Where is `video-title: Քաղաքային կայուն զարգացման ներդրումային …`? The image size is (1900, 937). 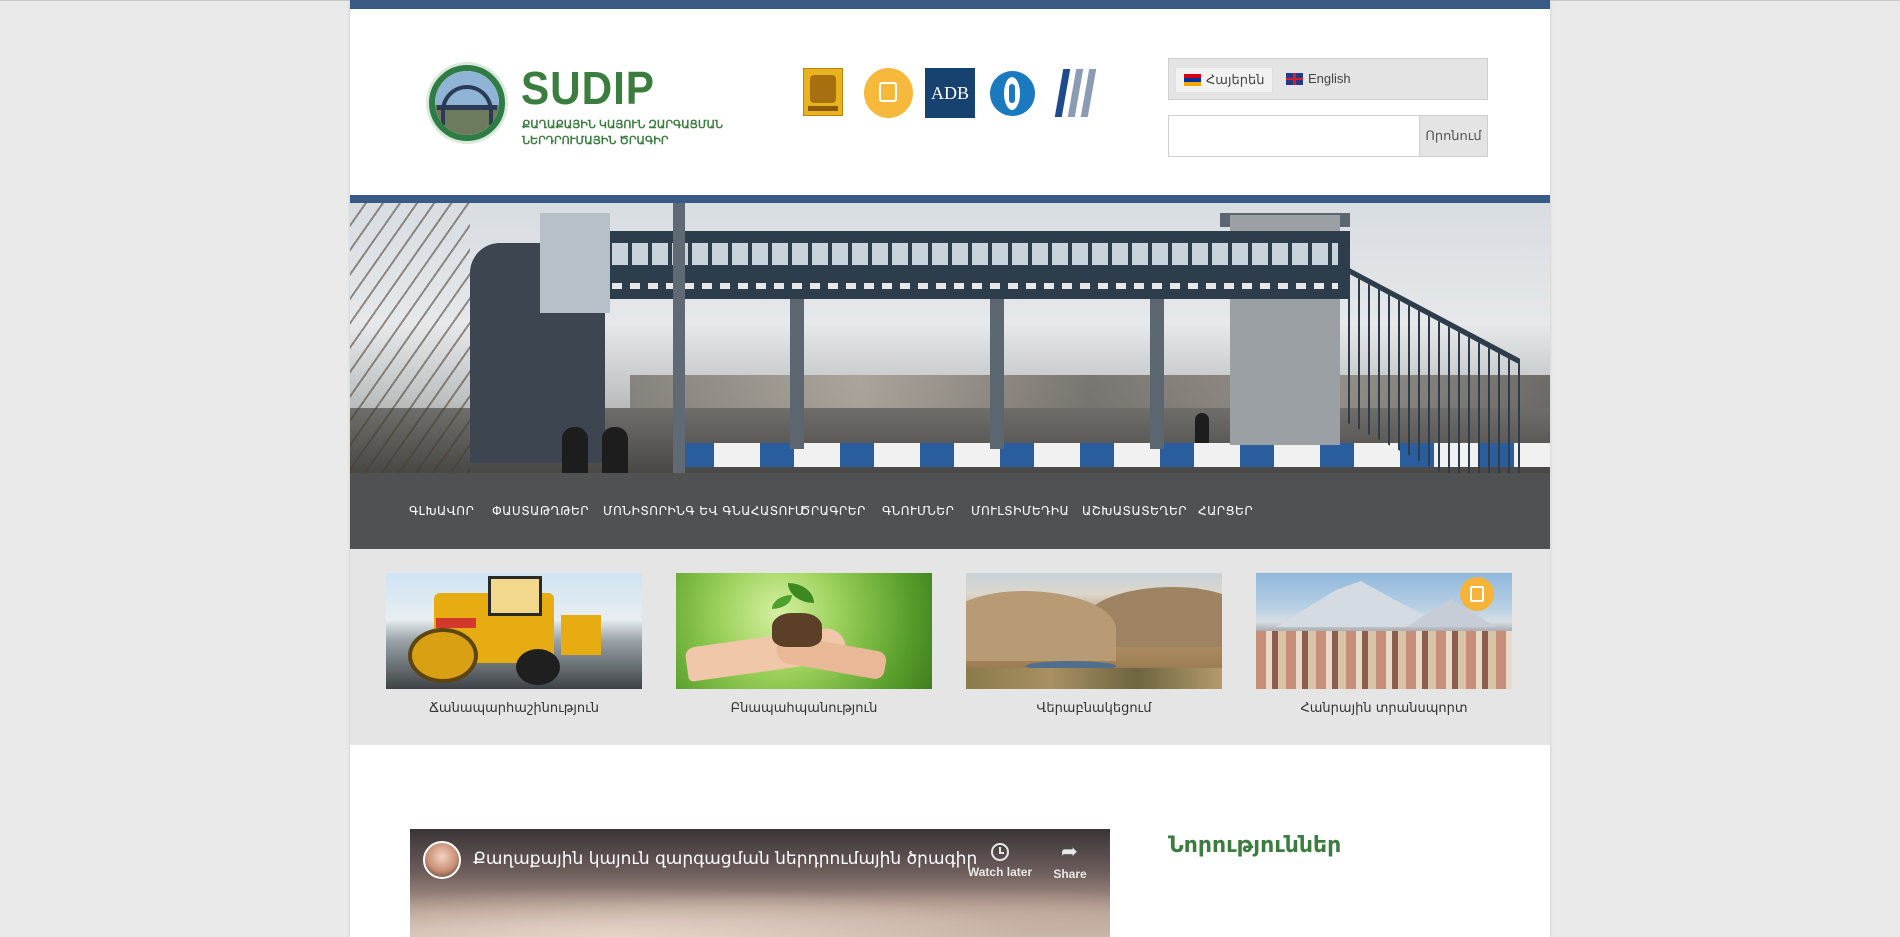
video-title: Քաղաքային կայուն զարգացման ներդրումային … is located at coordinates (725, 859).